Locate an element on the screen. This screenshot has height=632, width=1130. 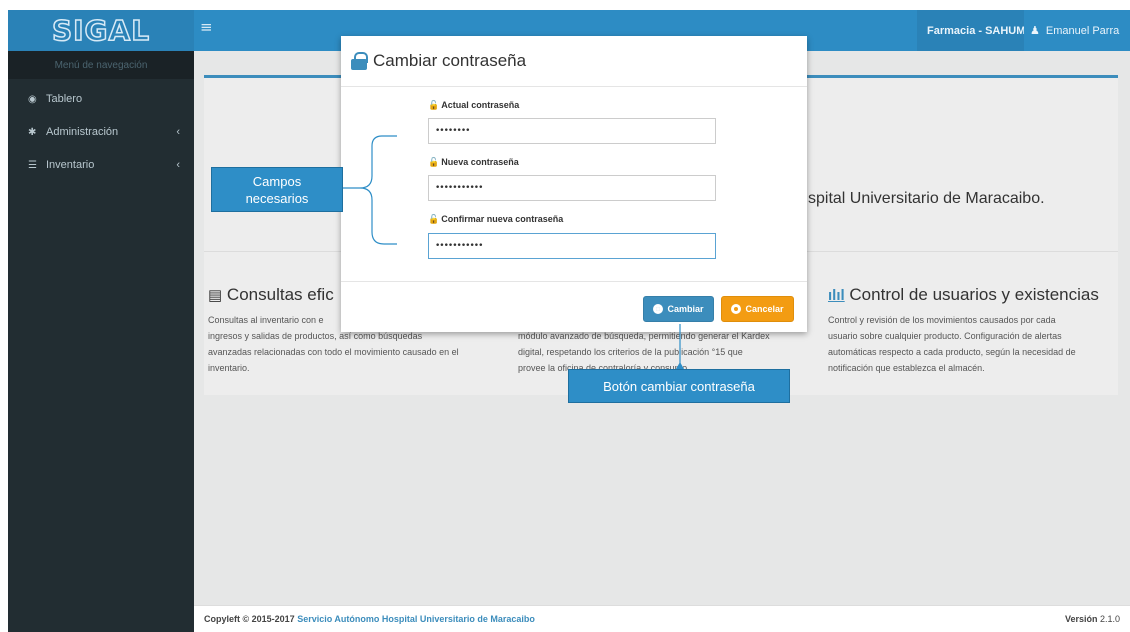
field-label-text: Nueva contraseña is located at coordinates (480, 162).